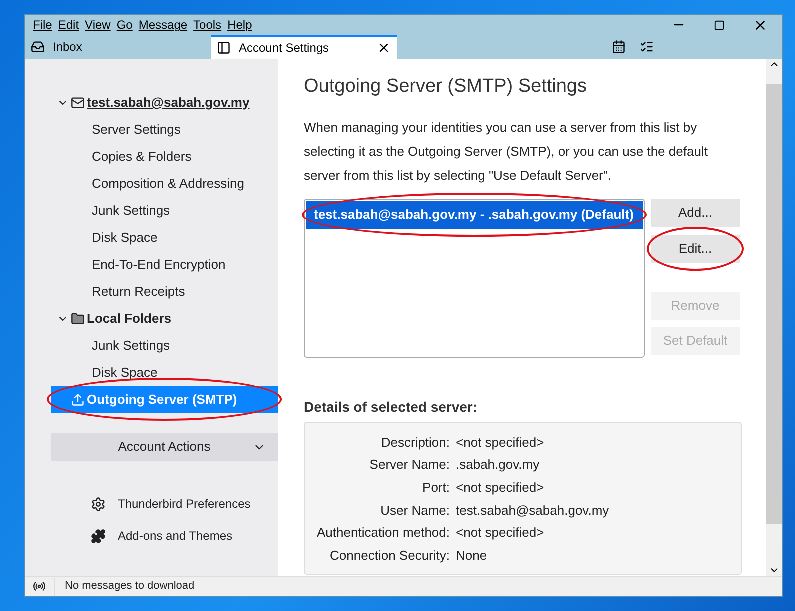 Image resolution: width=795 pixels, height=611 pixels. I want to click on calendar-icon, so click(619, 47).